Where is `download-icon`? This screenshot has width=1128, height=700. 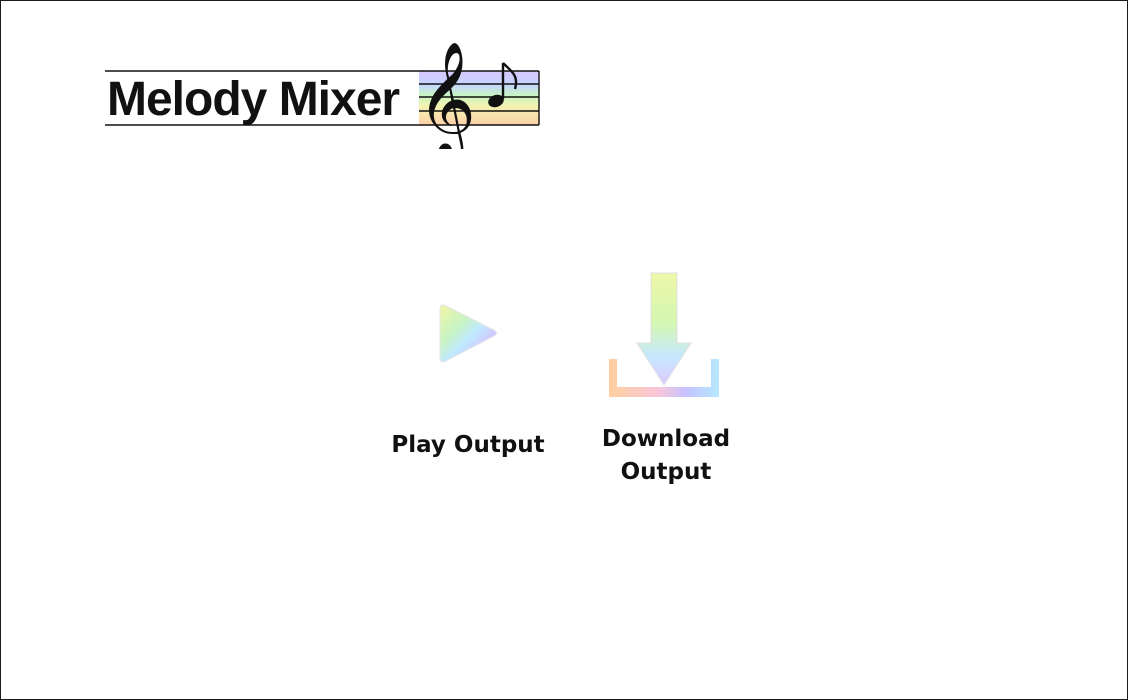 download-icon is located at coordinates (664, 334).